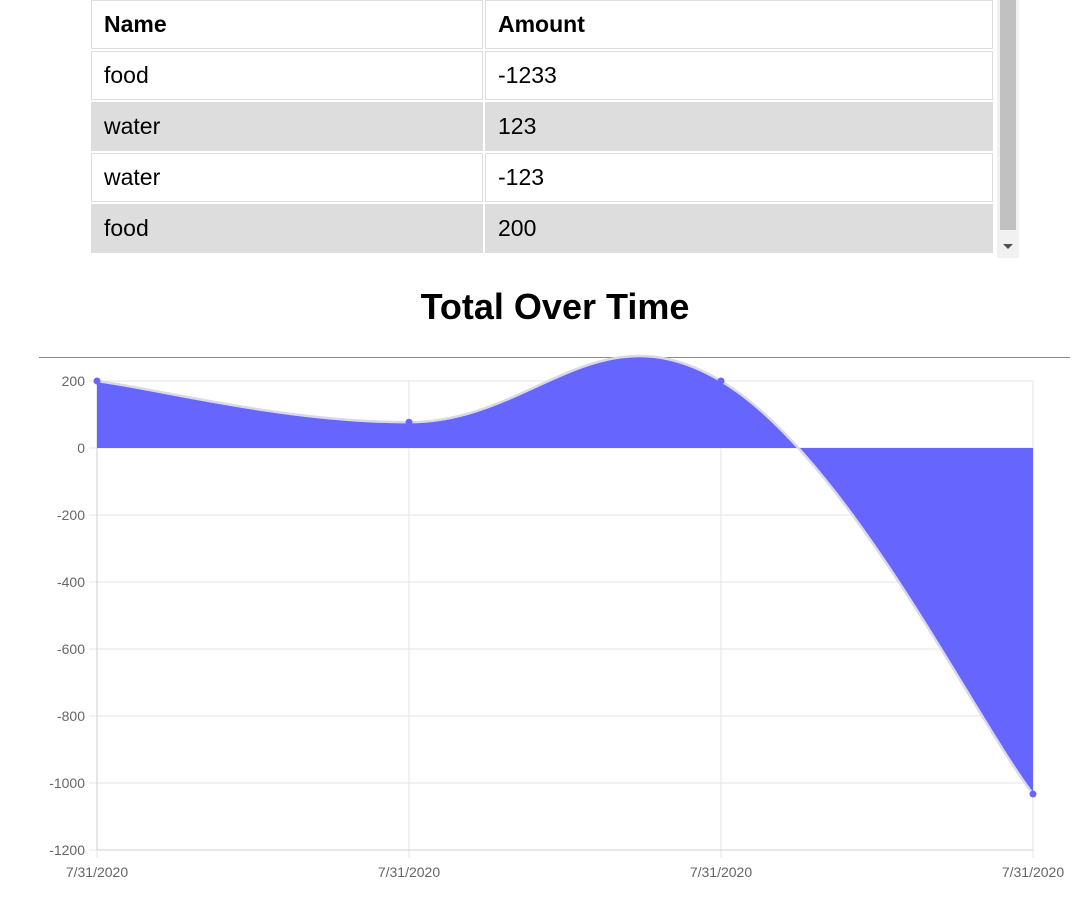 This screenshot has width=1078, height=904. I want to click on y-tick-label: 0, so click(81, 448).